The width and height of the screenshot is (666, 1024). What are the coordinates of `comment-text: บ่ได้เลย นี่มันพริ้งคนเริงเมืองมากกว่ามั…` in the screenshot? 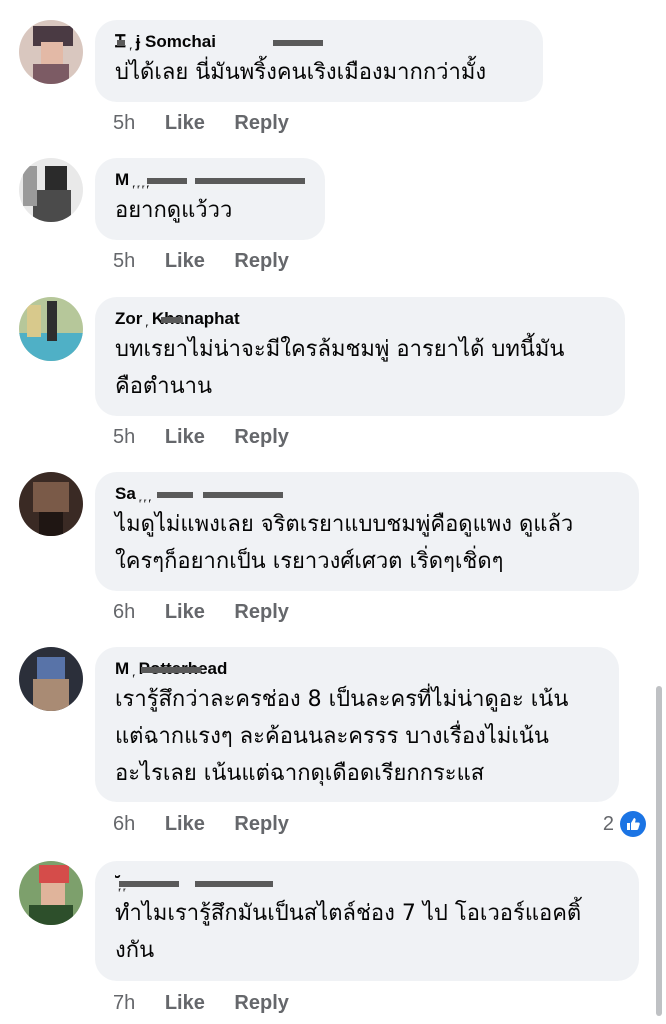 It's located at (301, 72).